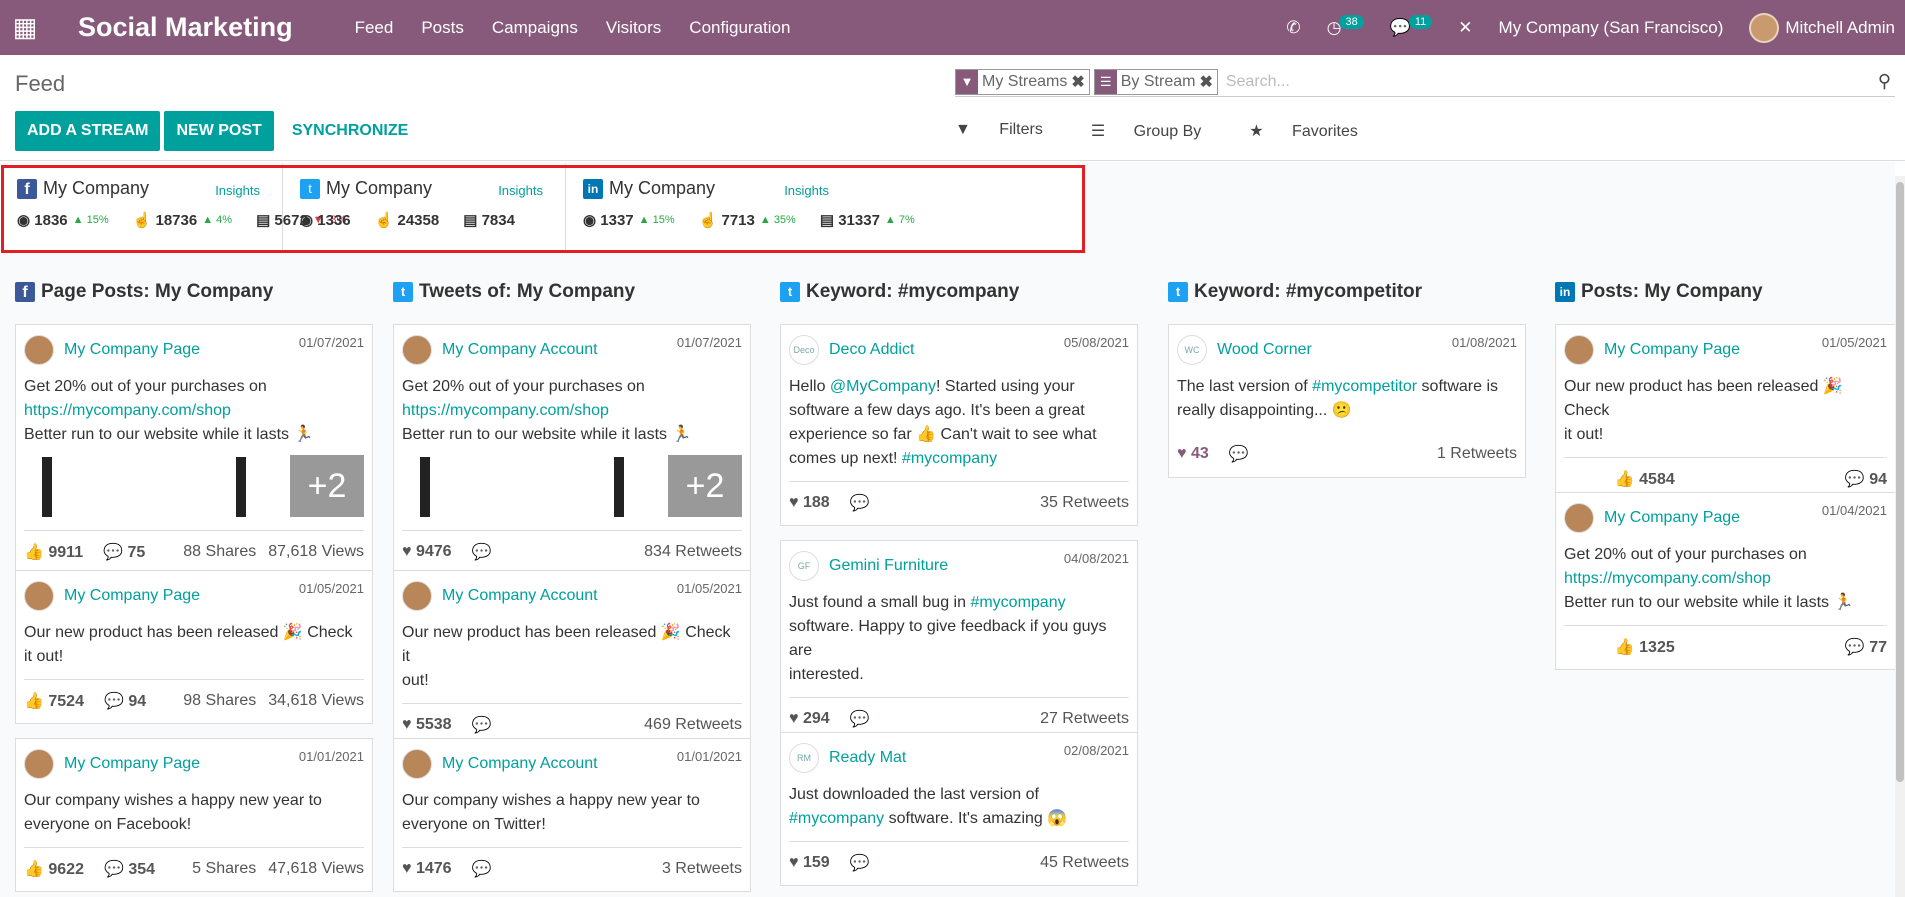 Image resolution: width=1905 pixels, height=897 pixels. What do you see at coordinates (579, 292) in the screenshot?
I see `stream-column-tweets: t Tweets of: My Company` at bounding box center [579, 292].